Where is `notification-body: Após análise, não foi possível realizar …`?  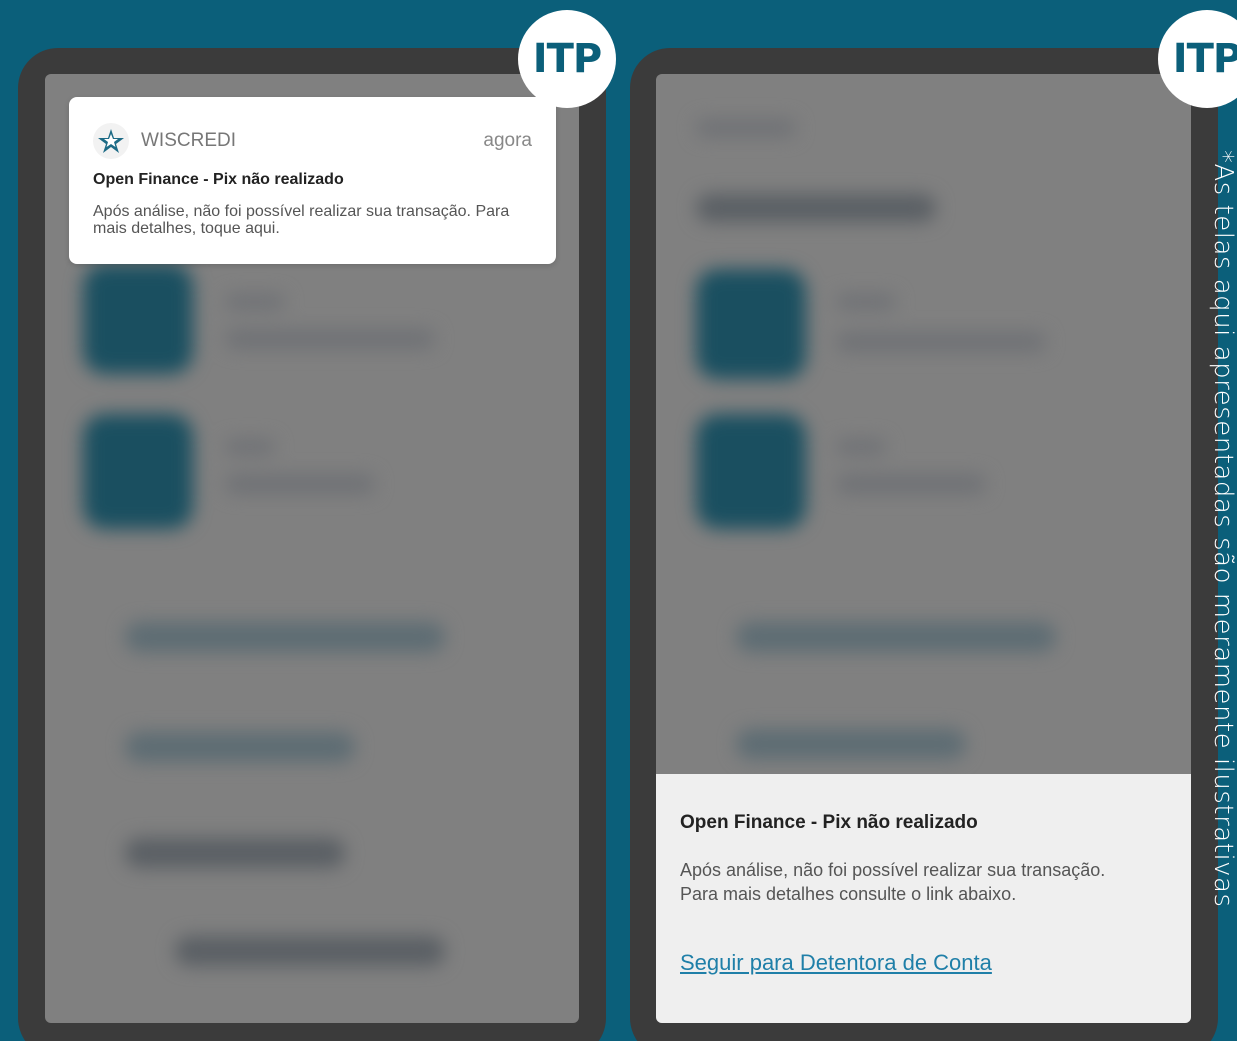 notification-body: Após análise, não foi possível realizar … is located at coordinates (301, 220).